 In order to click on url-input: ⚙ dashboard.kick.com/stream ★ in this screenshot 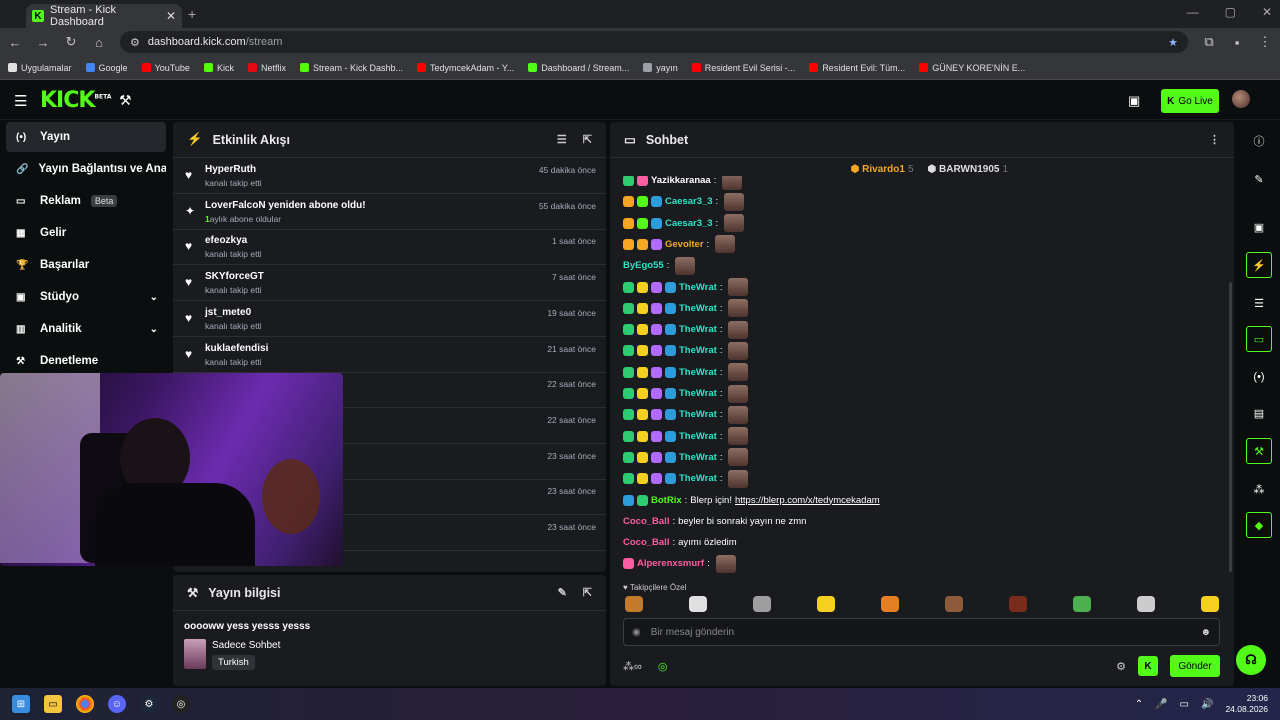, I will do `click(654, 42)`.